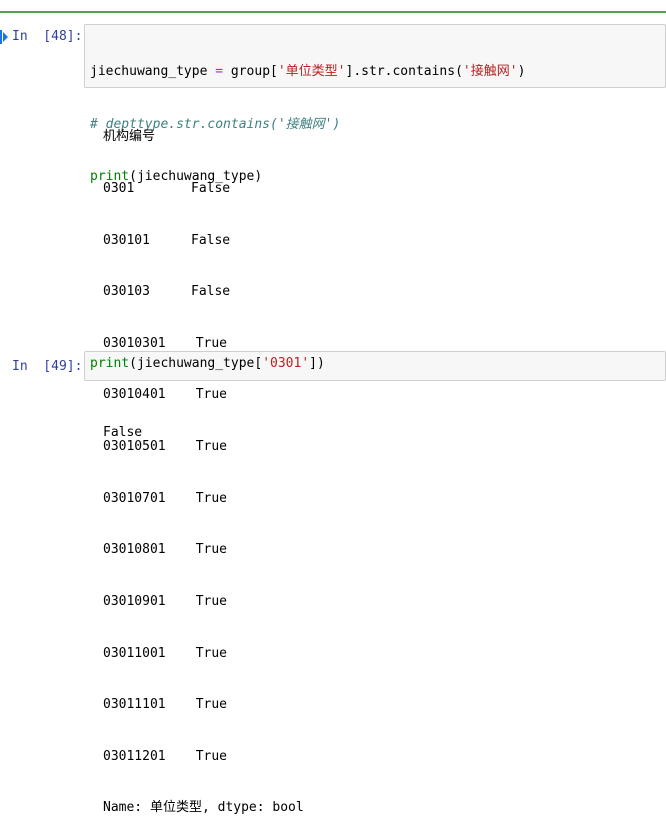 This screenshot has height=836, width=666. I want to click on row-key: 03011001, so click(134, 653).